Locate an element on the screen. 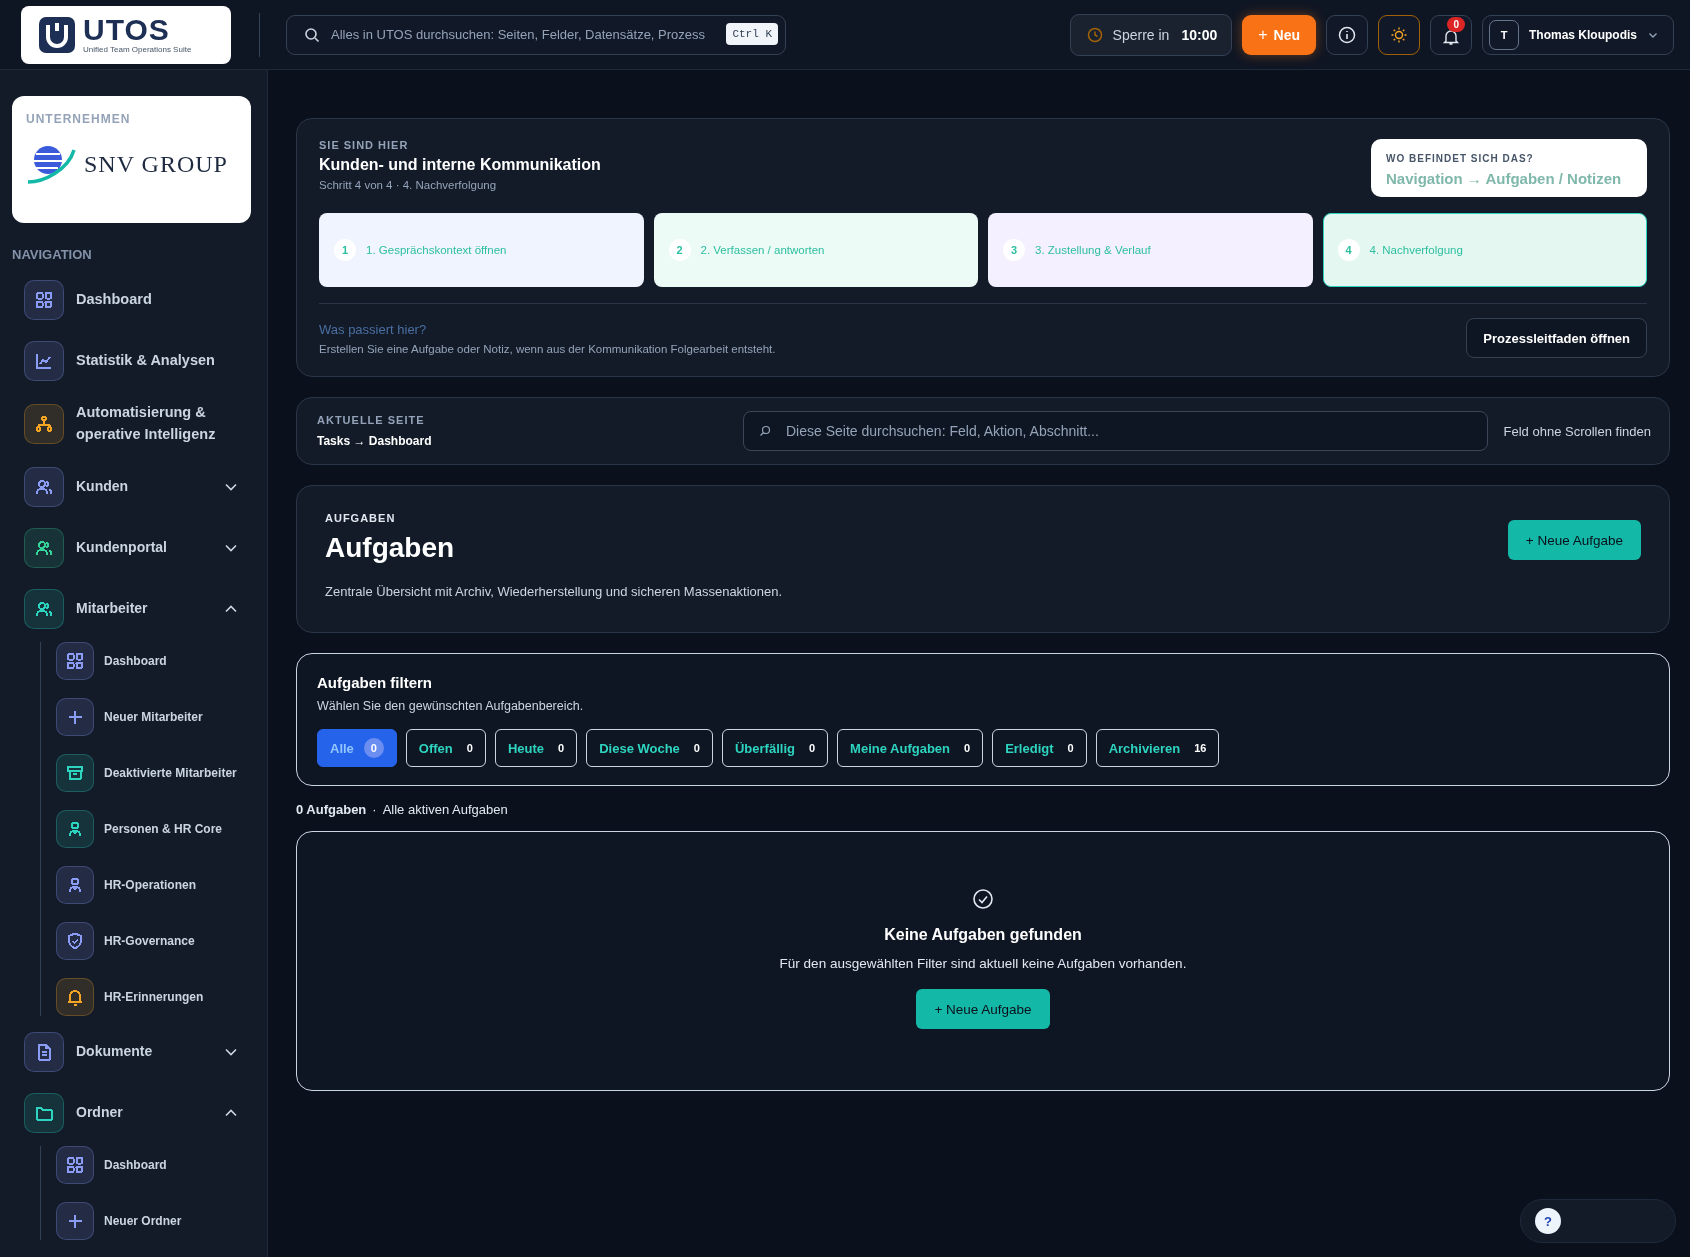 The height and width of the screenshot is (1257, 1690). nav-label: HR-Operationen is located at coordinates (150, 884).